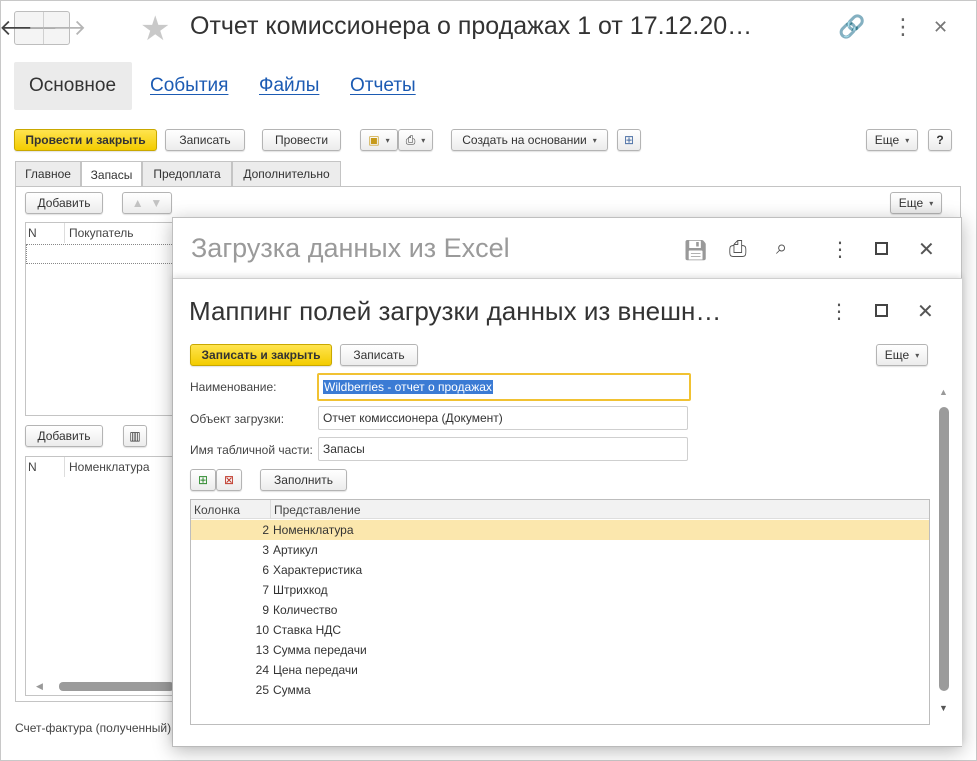 The height and width of the screenshot is (761, 977). What do you see at coordinates (39, 686) in the screenshot?
I see `scroll-left-icon: ◀` at bounding box center [39, 686].